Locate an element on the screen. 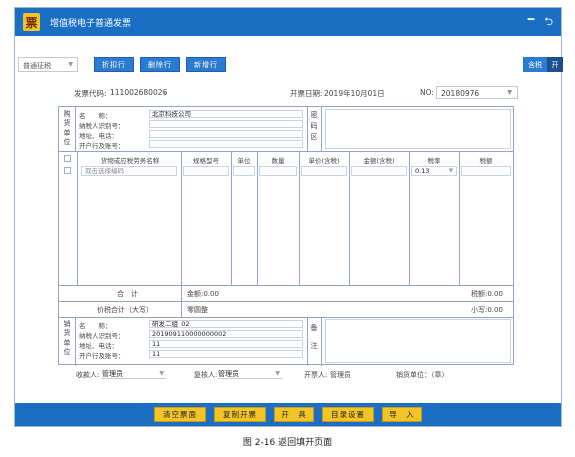 The image size is (575, 457). col-qty-header: 数量 is located at coordinates (278, 161).